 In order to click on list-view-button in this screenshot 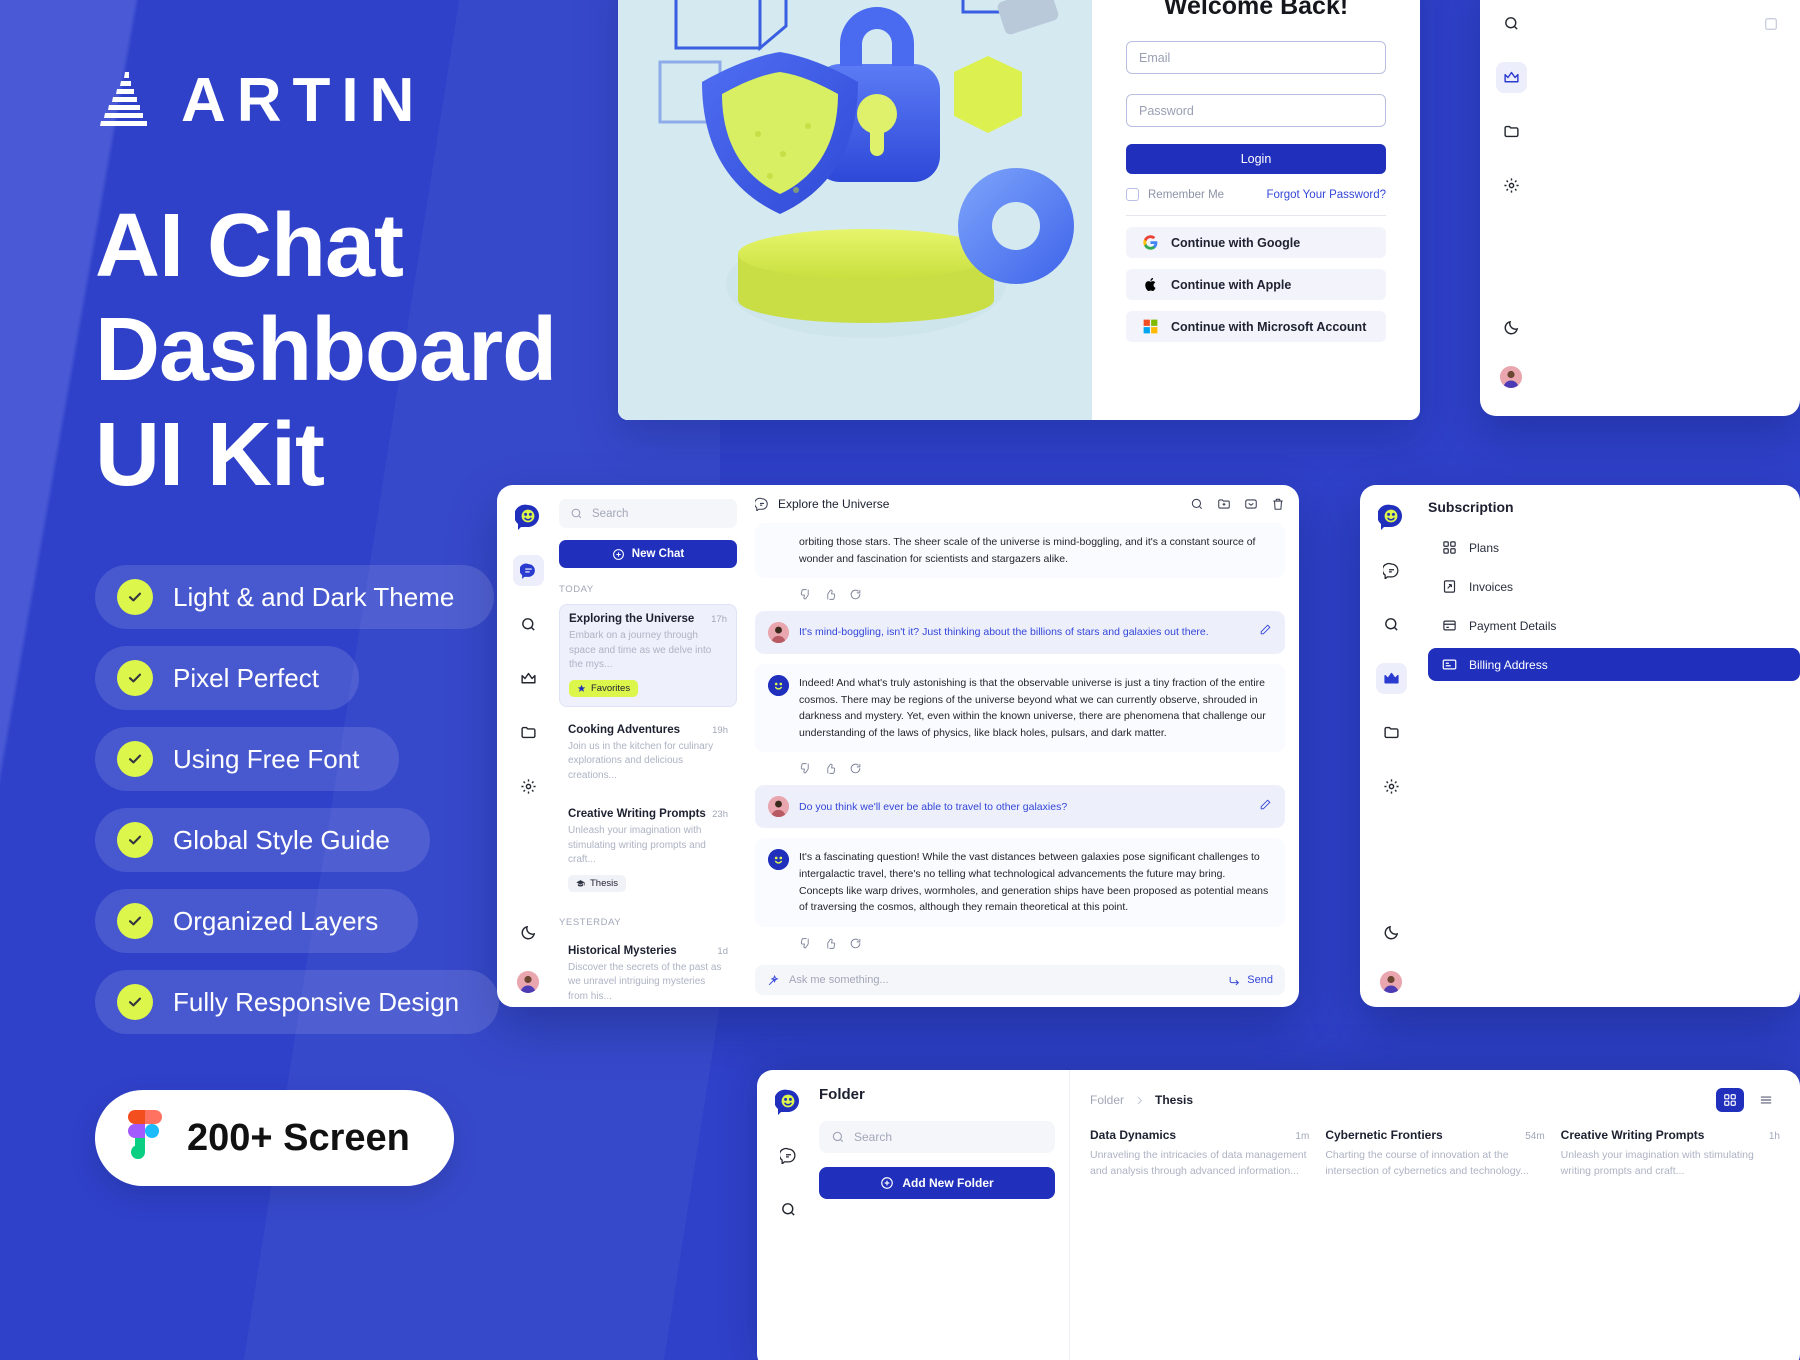, I will do `click(1766, 1100)`.